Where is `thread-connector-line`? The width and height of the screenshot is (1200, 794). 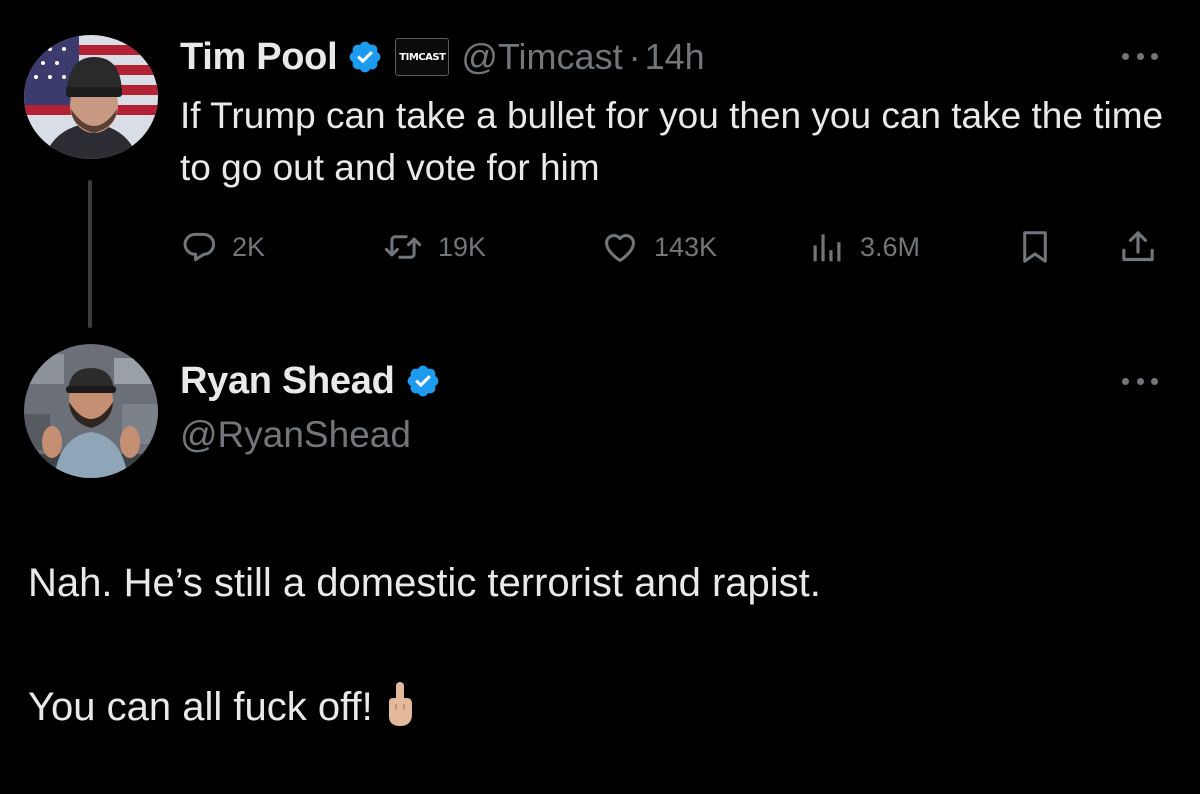 thread-connector-line is located at coordinates (90, 254).